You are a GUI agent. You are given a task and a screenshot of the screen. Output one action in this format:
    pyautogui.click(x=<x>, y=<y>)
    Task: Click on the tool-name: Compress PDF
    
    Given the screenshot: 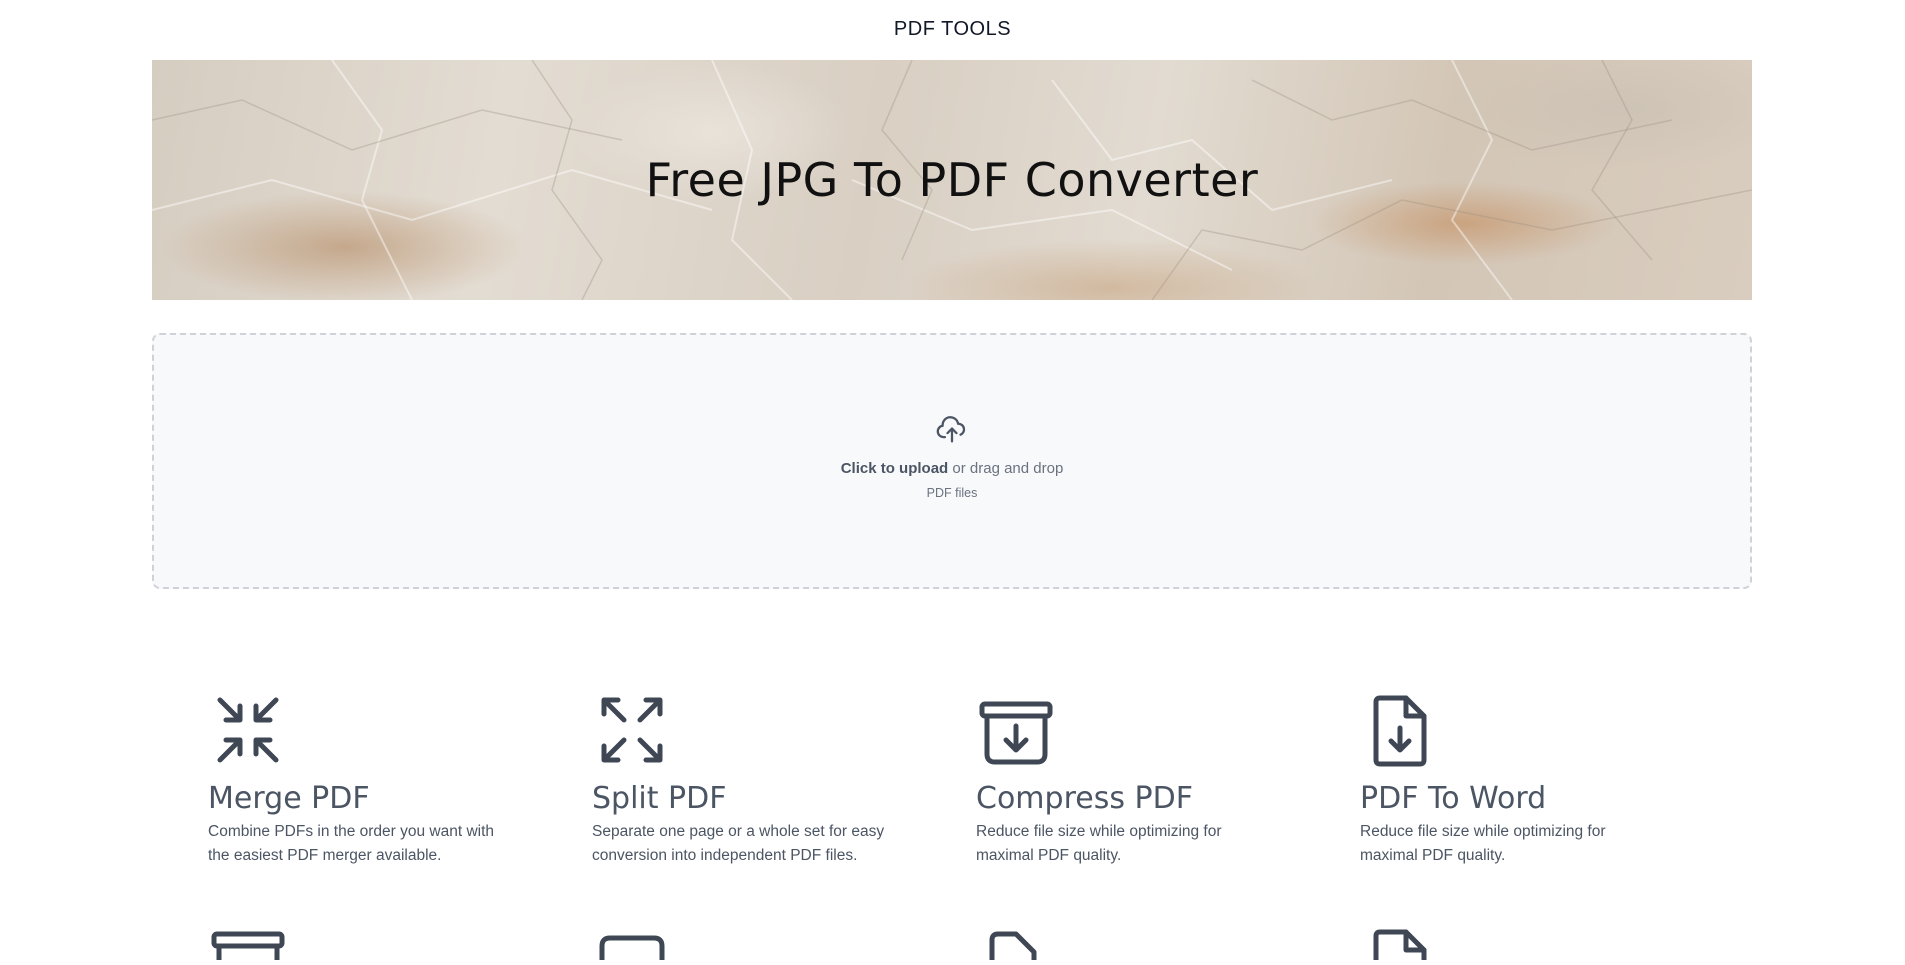 What is the action you would take?
    pyautogui.click(x=1084, y=798)
    